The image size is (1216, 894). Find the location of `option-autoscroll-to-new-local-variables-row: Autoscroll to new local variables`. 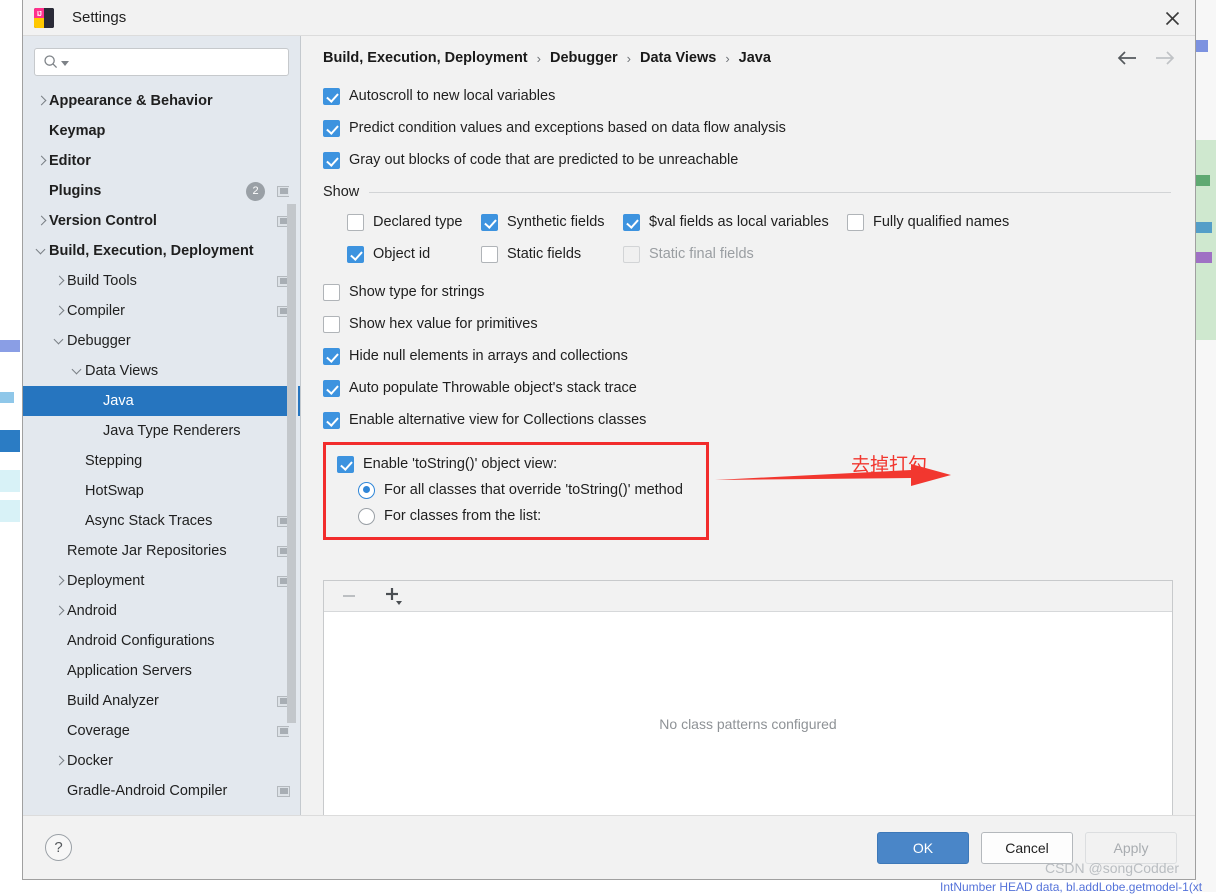

option-autoscroll-to-new-local-variables-row: Autoscroll to new local variables is located at coordinates (748, 96).